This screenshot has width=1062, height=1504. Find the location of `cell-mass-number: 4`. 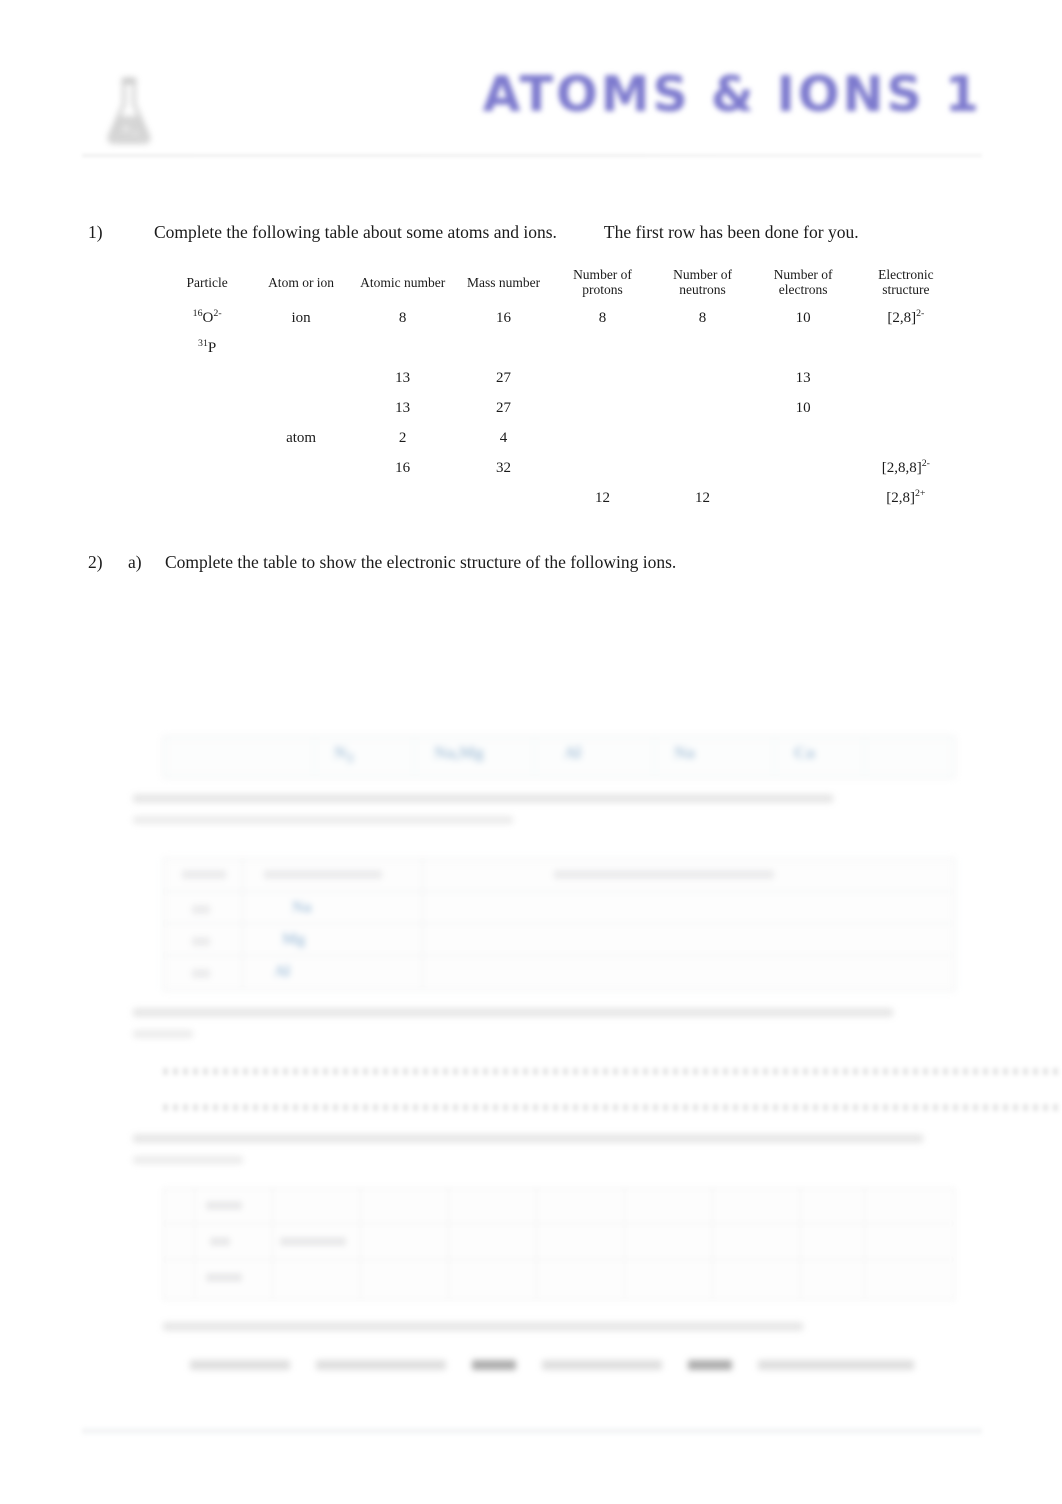

cell-mass-number: 4 is located at coordinates (504, 438).